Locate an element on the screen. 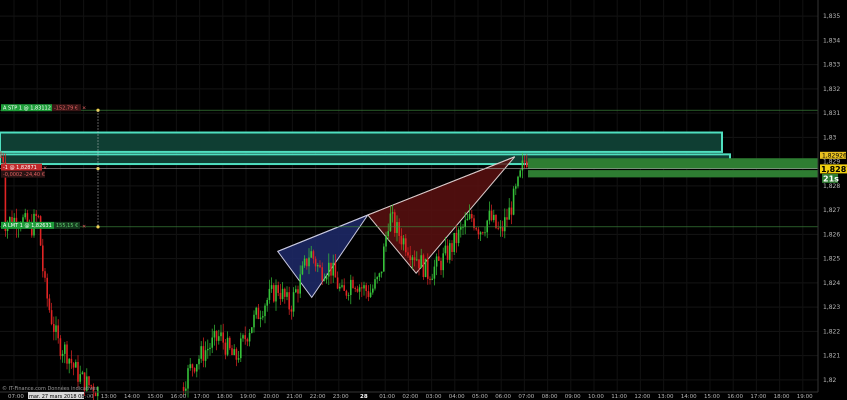  pattern-triangle-xab is located at coordinates (323, 256).